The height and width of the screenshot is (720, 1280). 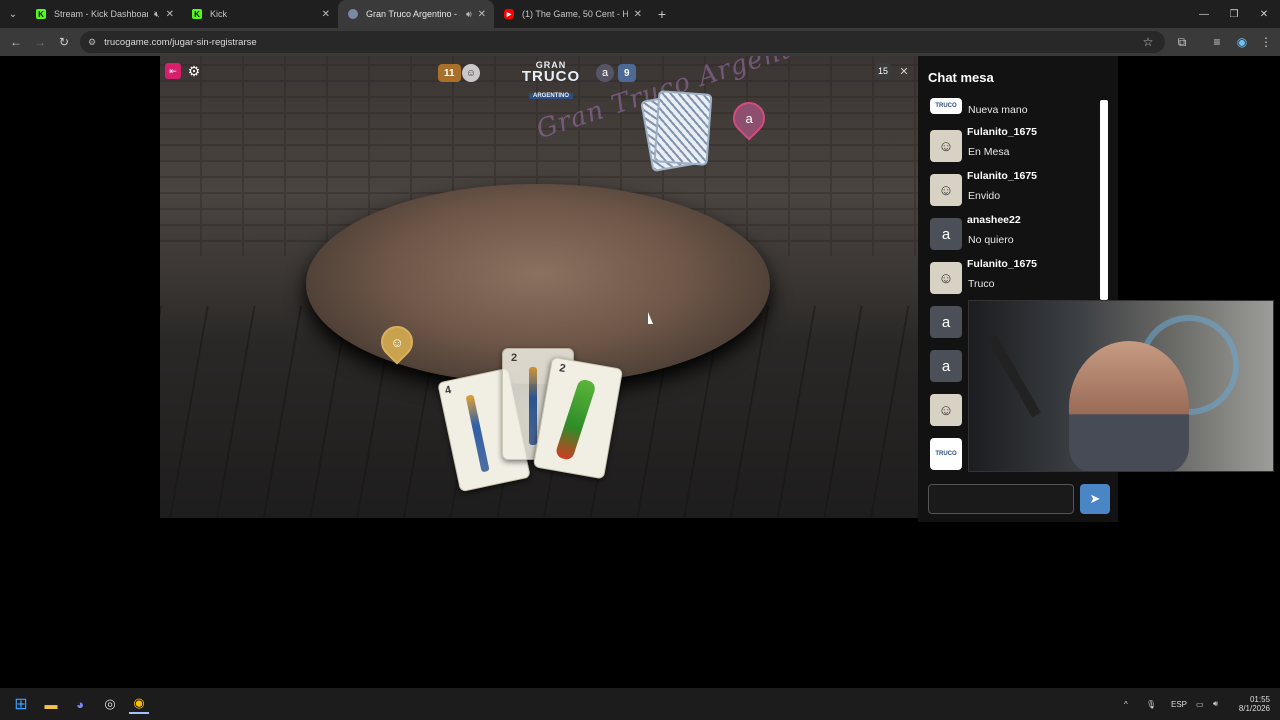 What do you see at coordinates (40, 42) in the screenshot?
I see `forward-icon: →` at bounding box center [40, 42].